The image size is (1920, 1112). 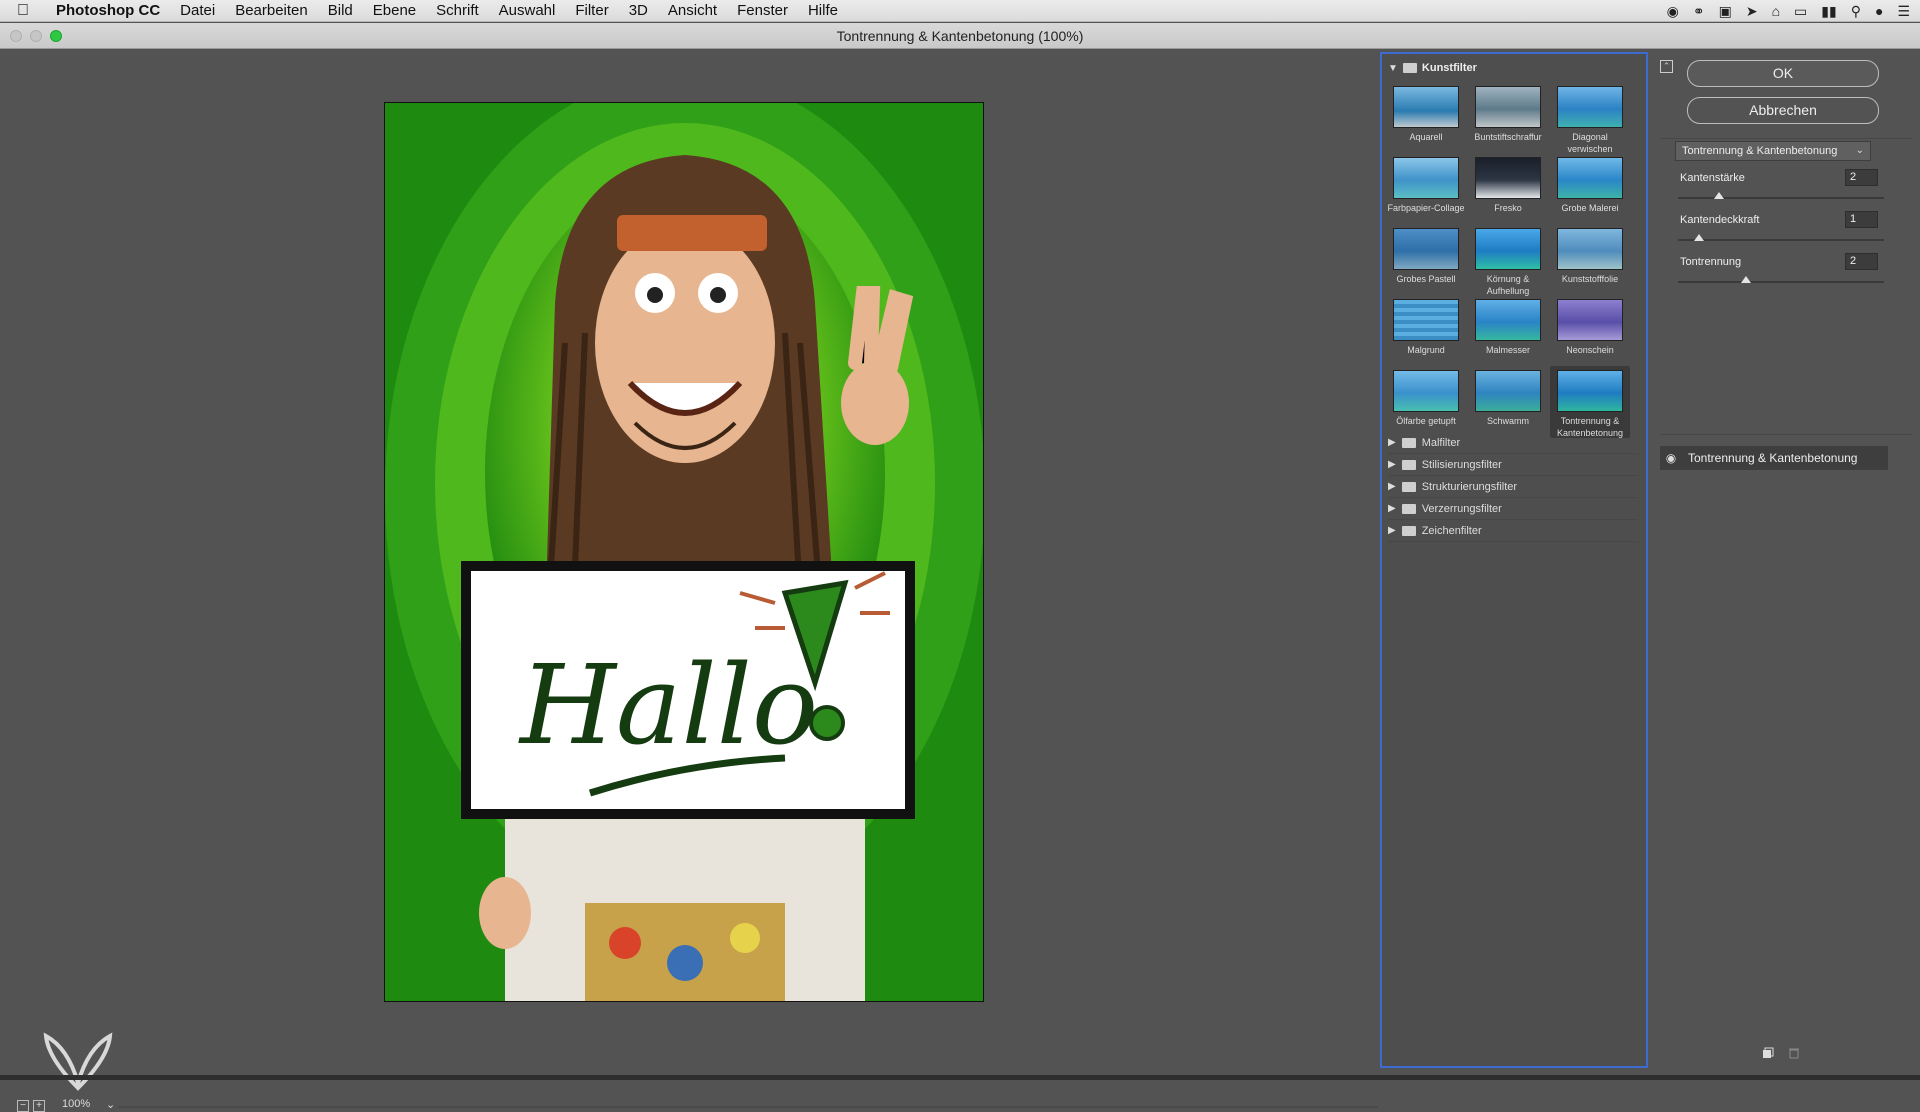 I want to click on trash-icon, so click(x=1794, y=1053).